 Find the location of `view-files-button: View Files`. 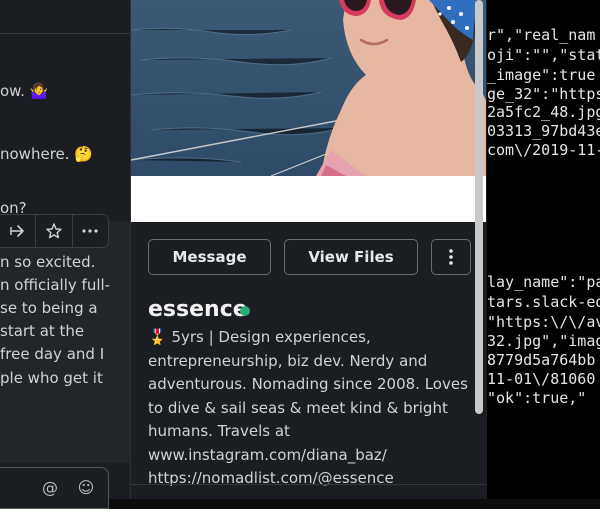

view-files-button: View Files is located at coordinates (351, 257).